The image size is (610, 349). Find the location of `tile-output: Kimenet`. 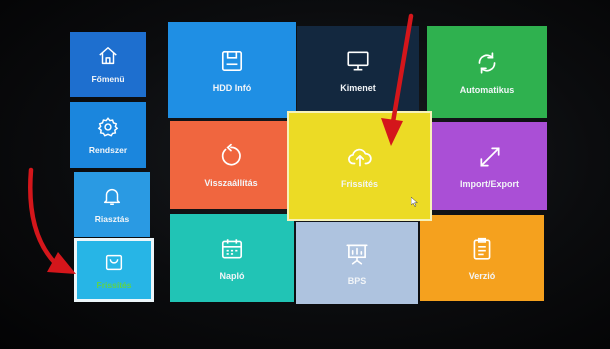

tile-output: Kimenet is located at coordinates (358, 70).